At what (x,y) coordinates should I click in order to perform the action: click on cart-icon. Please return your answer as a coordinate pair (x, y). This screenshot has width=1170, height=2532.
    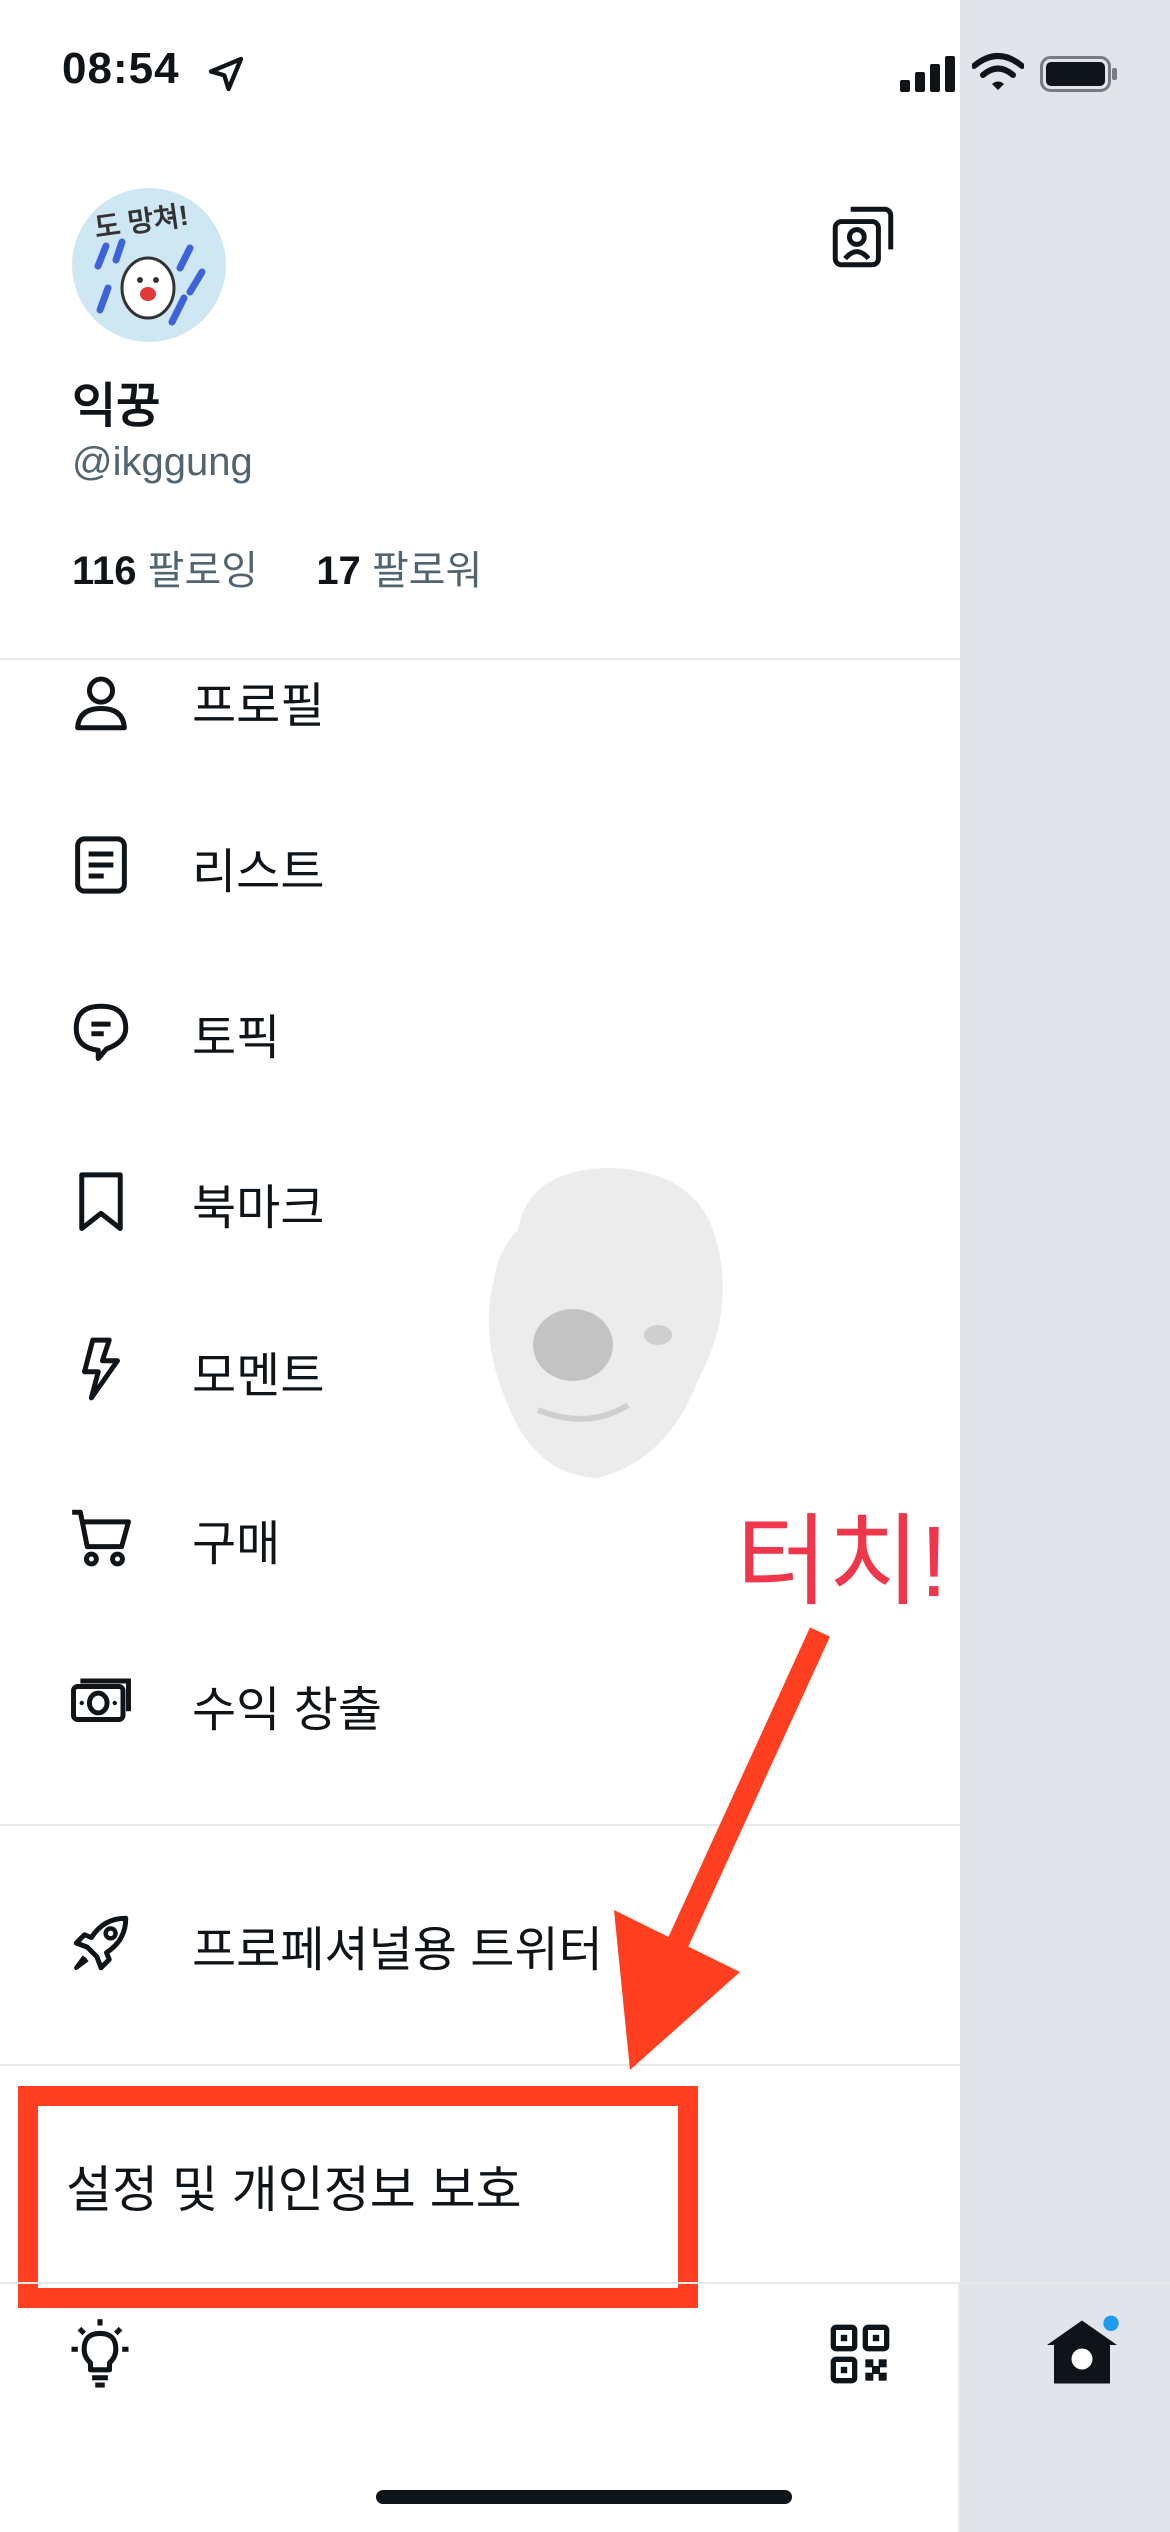
    Looking at the image, I should click on (101, 1538).